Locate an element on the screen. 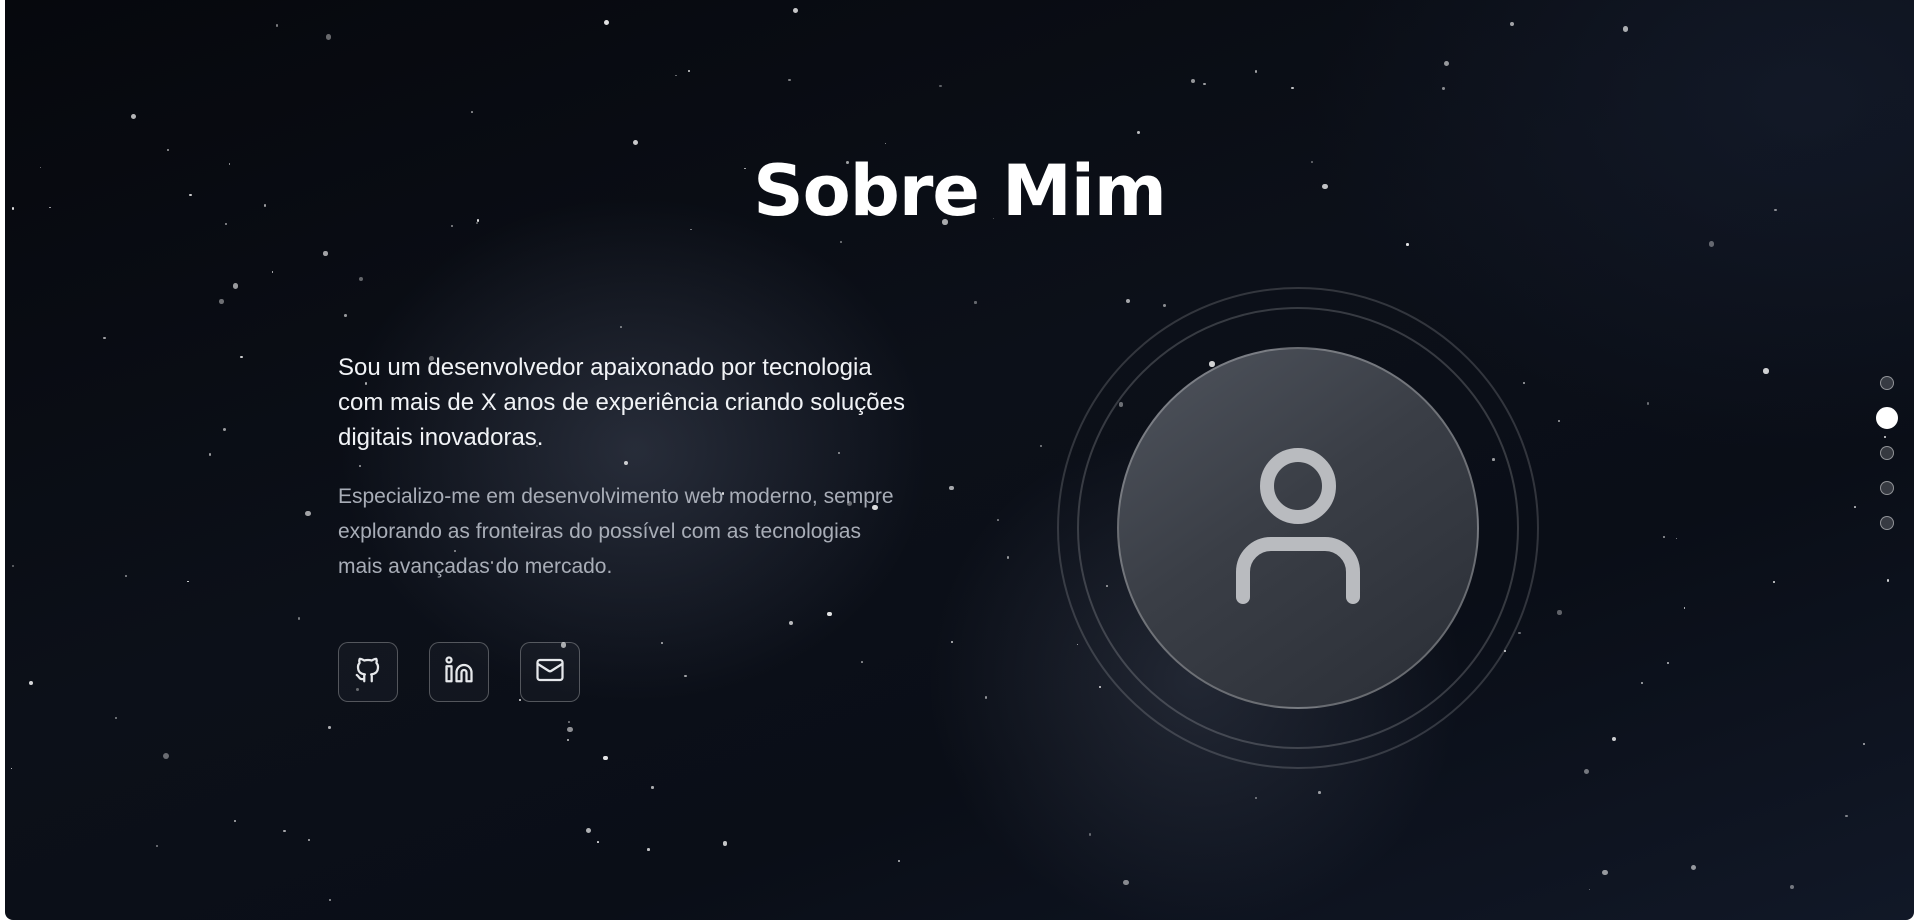  social-links is located at coordinates (459, 672).